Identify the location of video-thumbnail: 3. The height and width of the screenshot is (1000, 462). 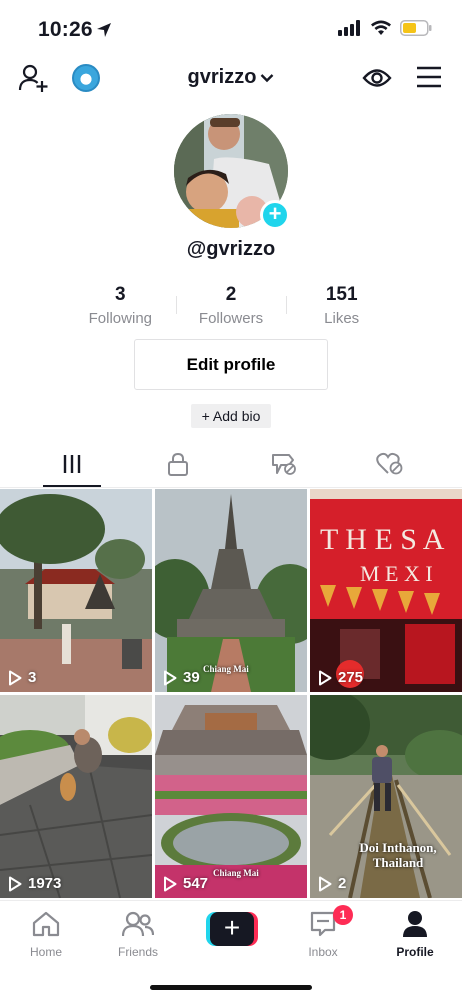
(76, 590).